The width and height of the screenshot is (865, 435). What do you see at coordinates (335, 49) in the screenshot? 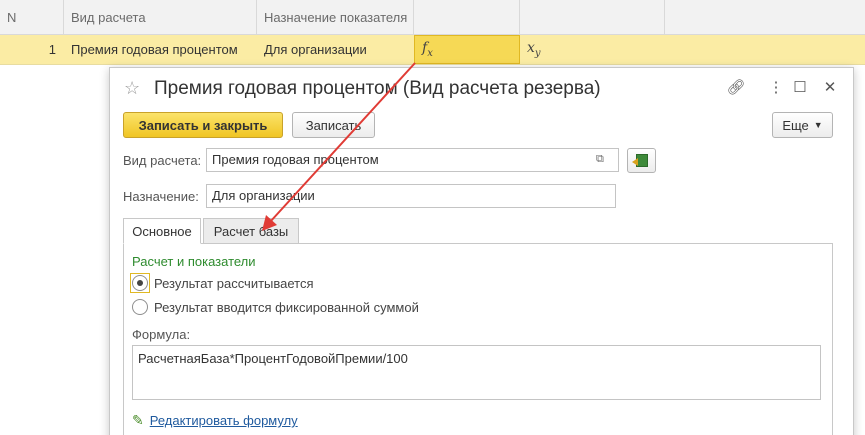
I see `row-naz: Для организации` at bounding box center [335, 49].